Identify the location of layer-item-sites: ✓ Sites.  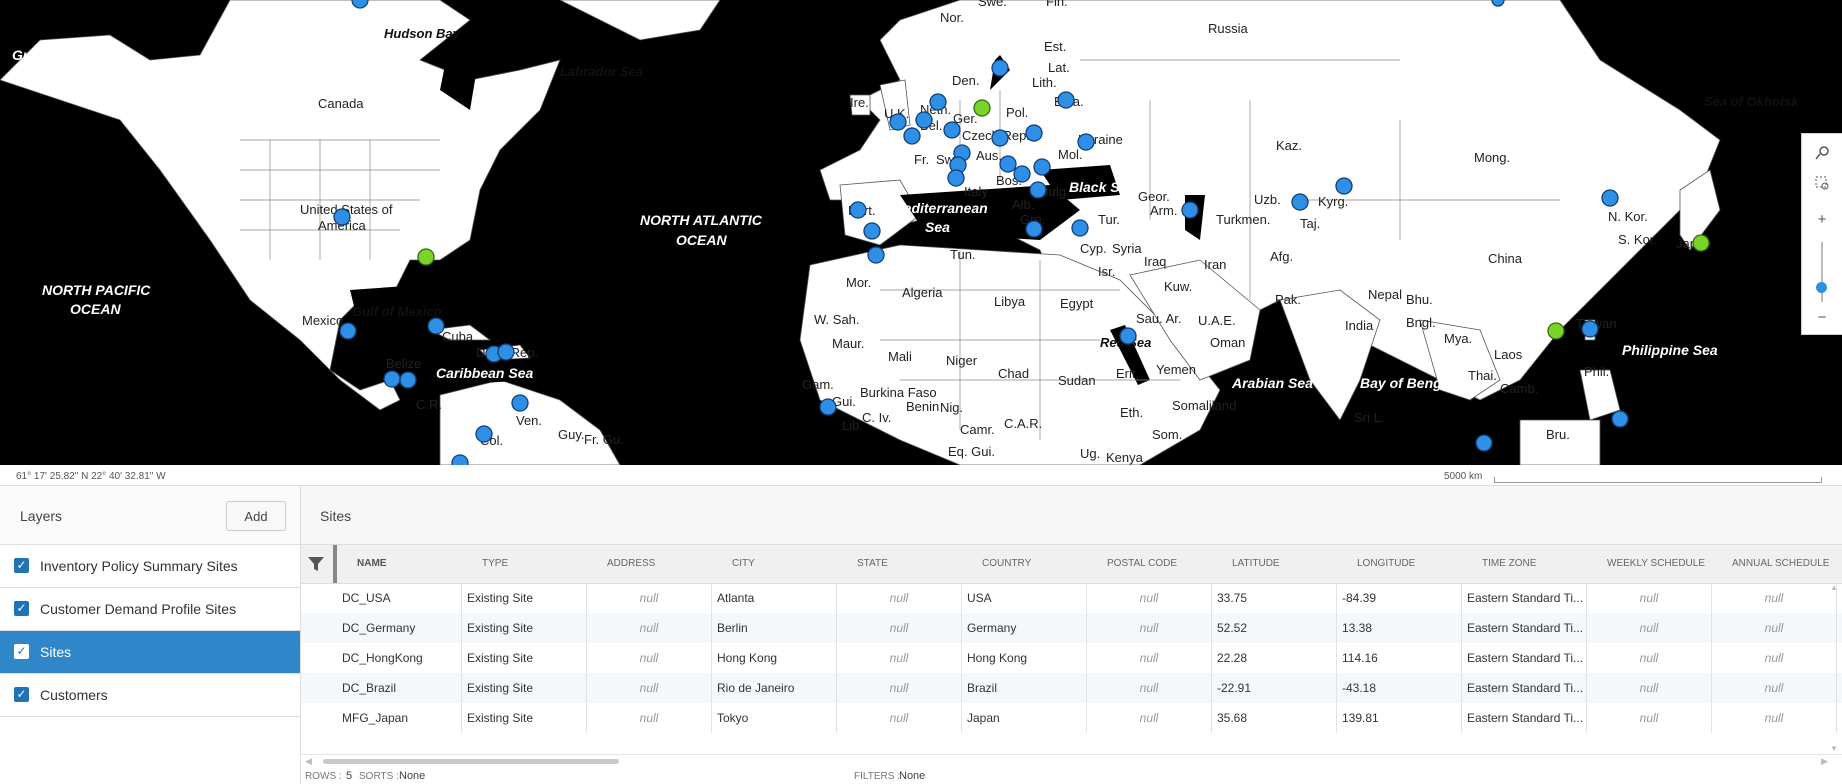
(150, 652).